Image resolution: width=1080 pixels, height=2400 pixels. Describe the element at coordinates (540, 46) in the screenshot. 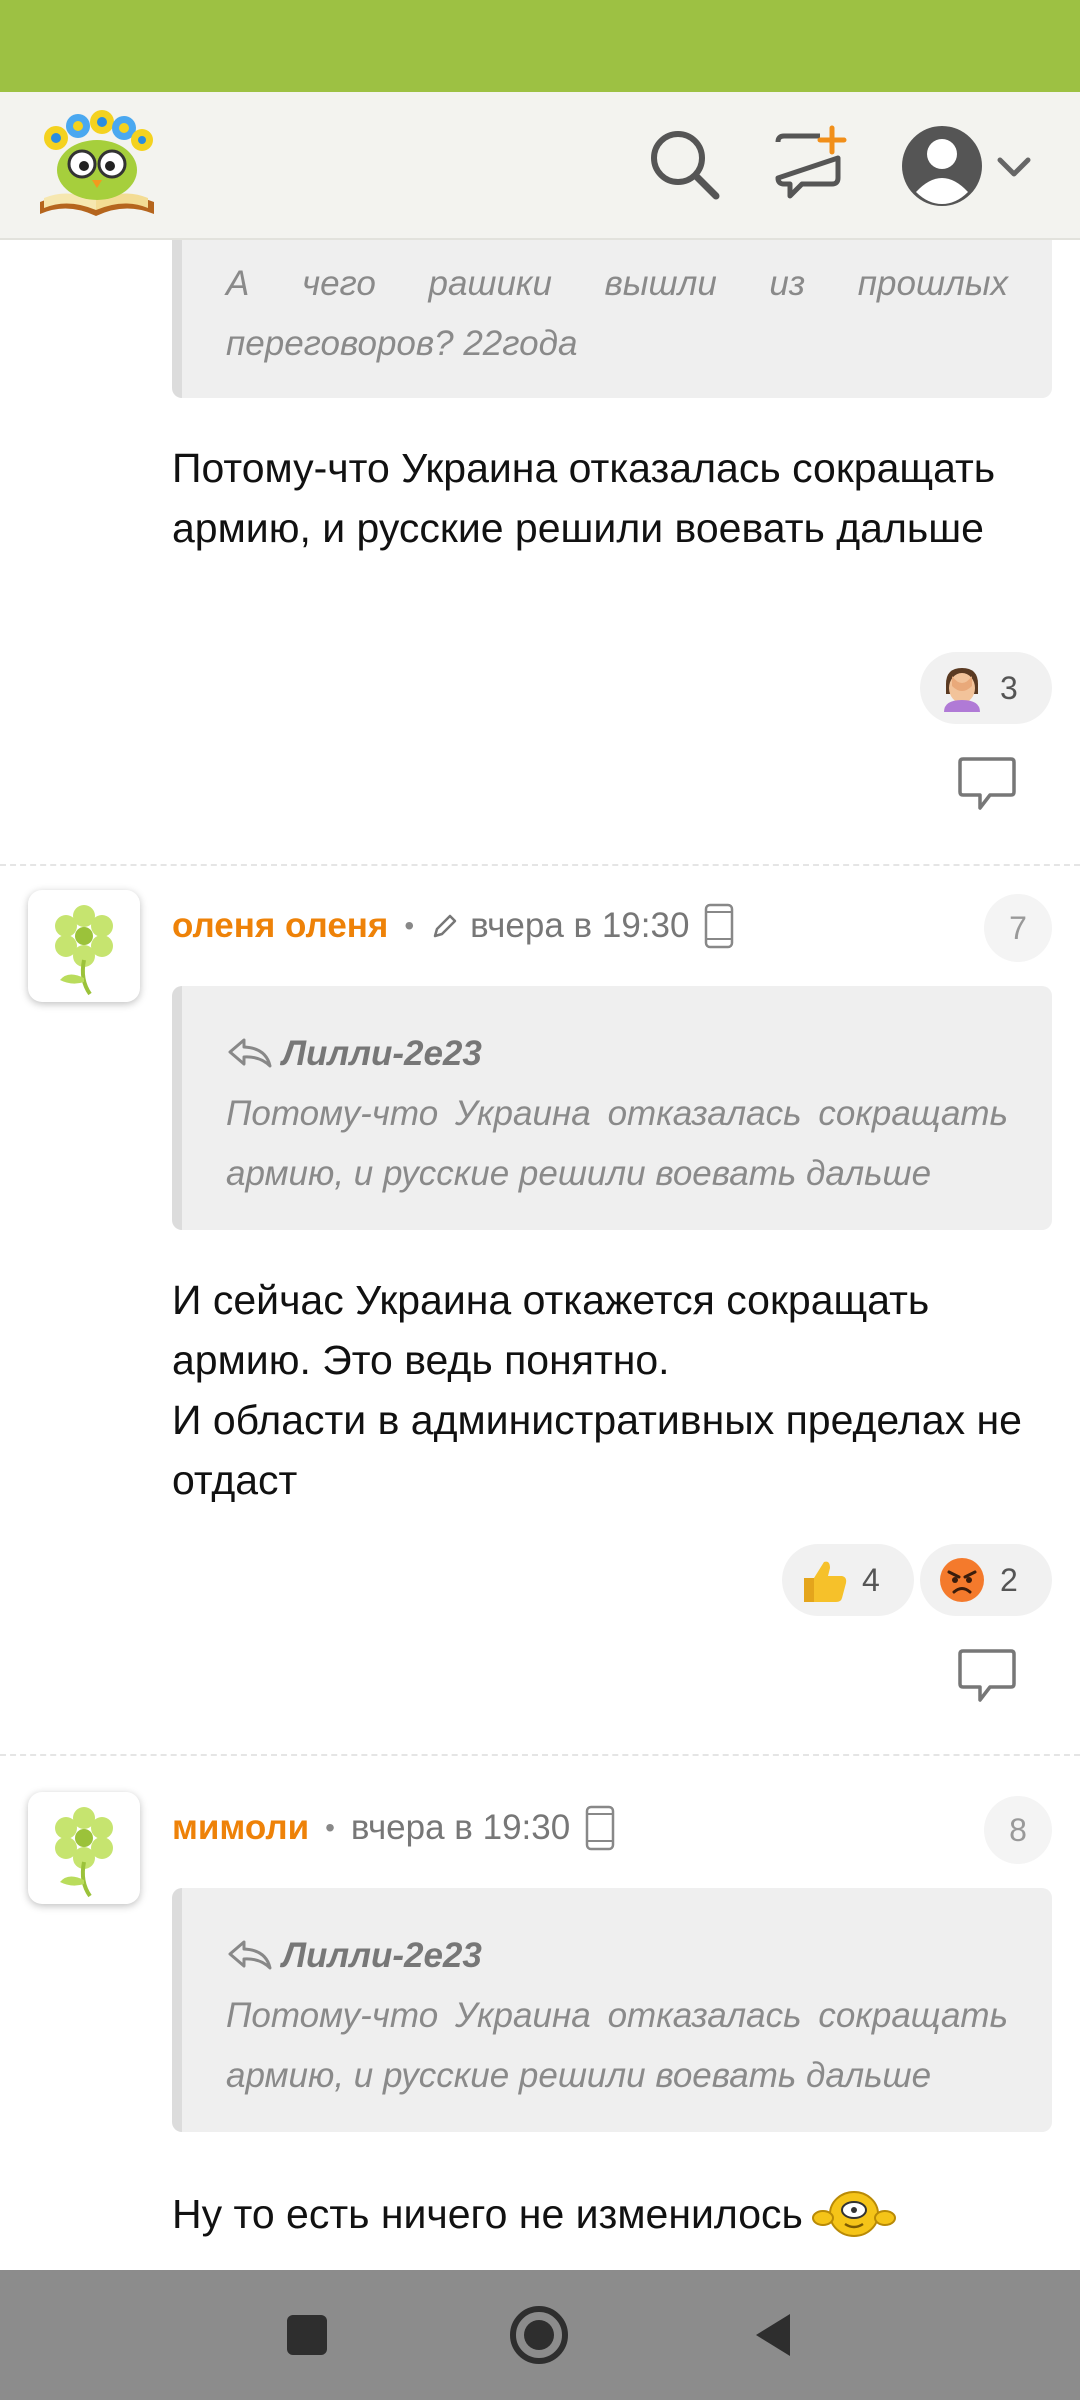

I see `status-bar` at that location.